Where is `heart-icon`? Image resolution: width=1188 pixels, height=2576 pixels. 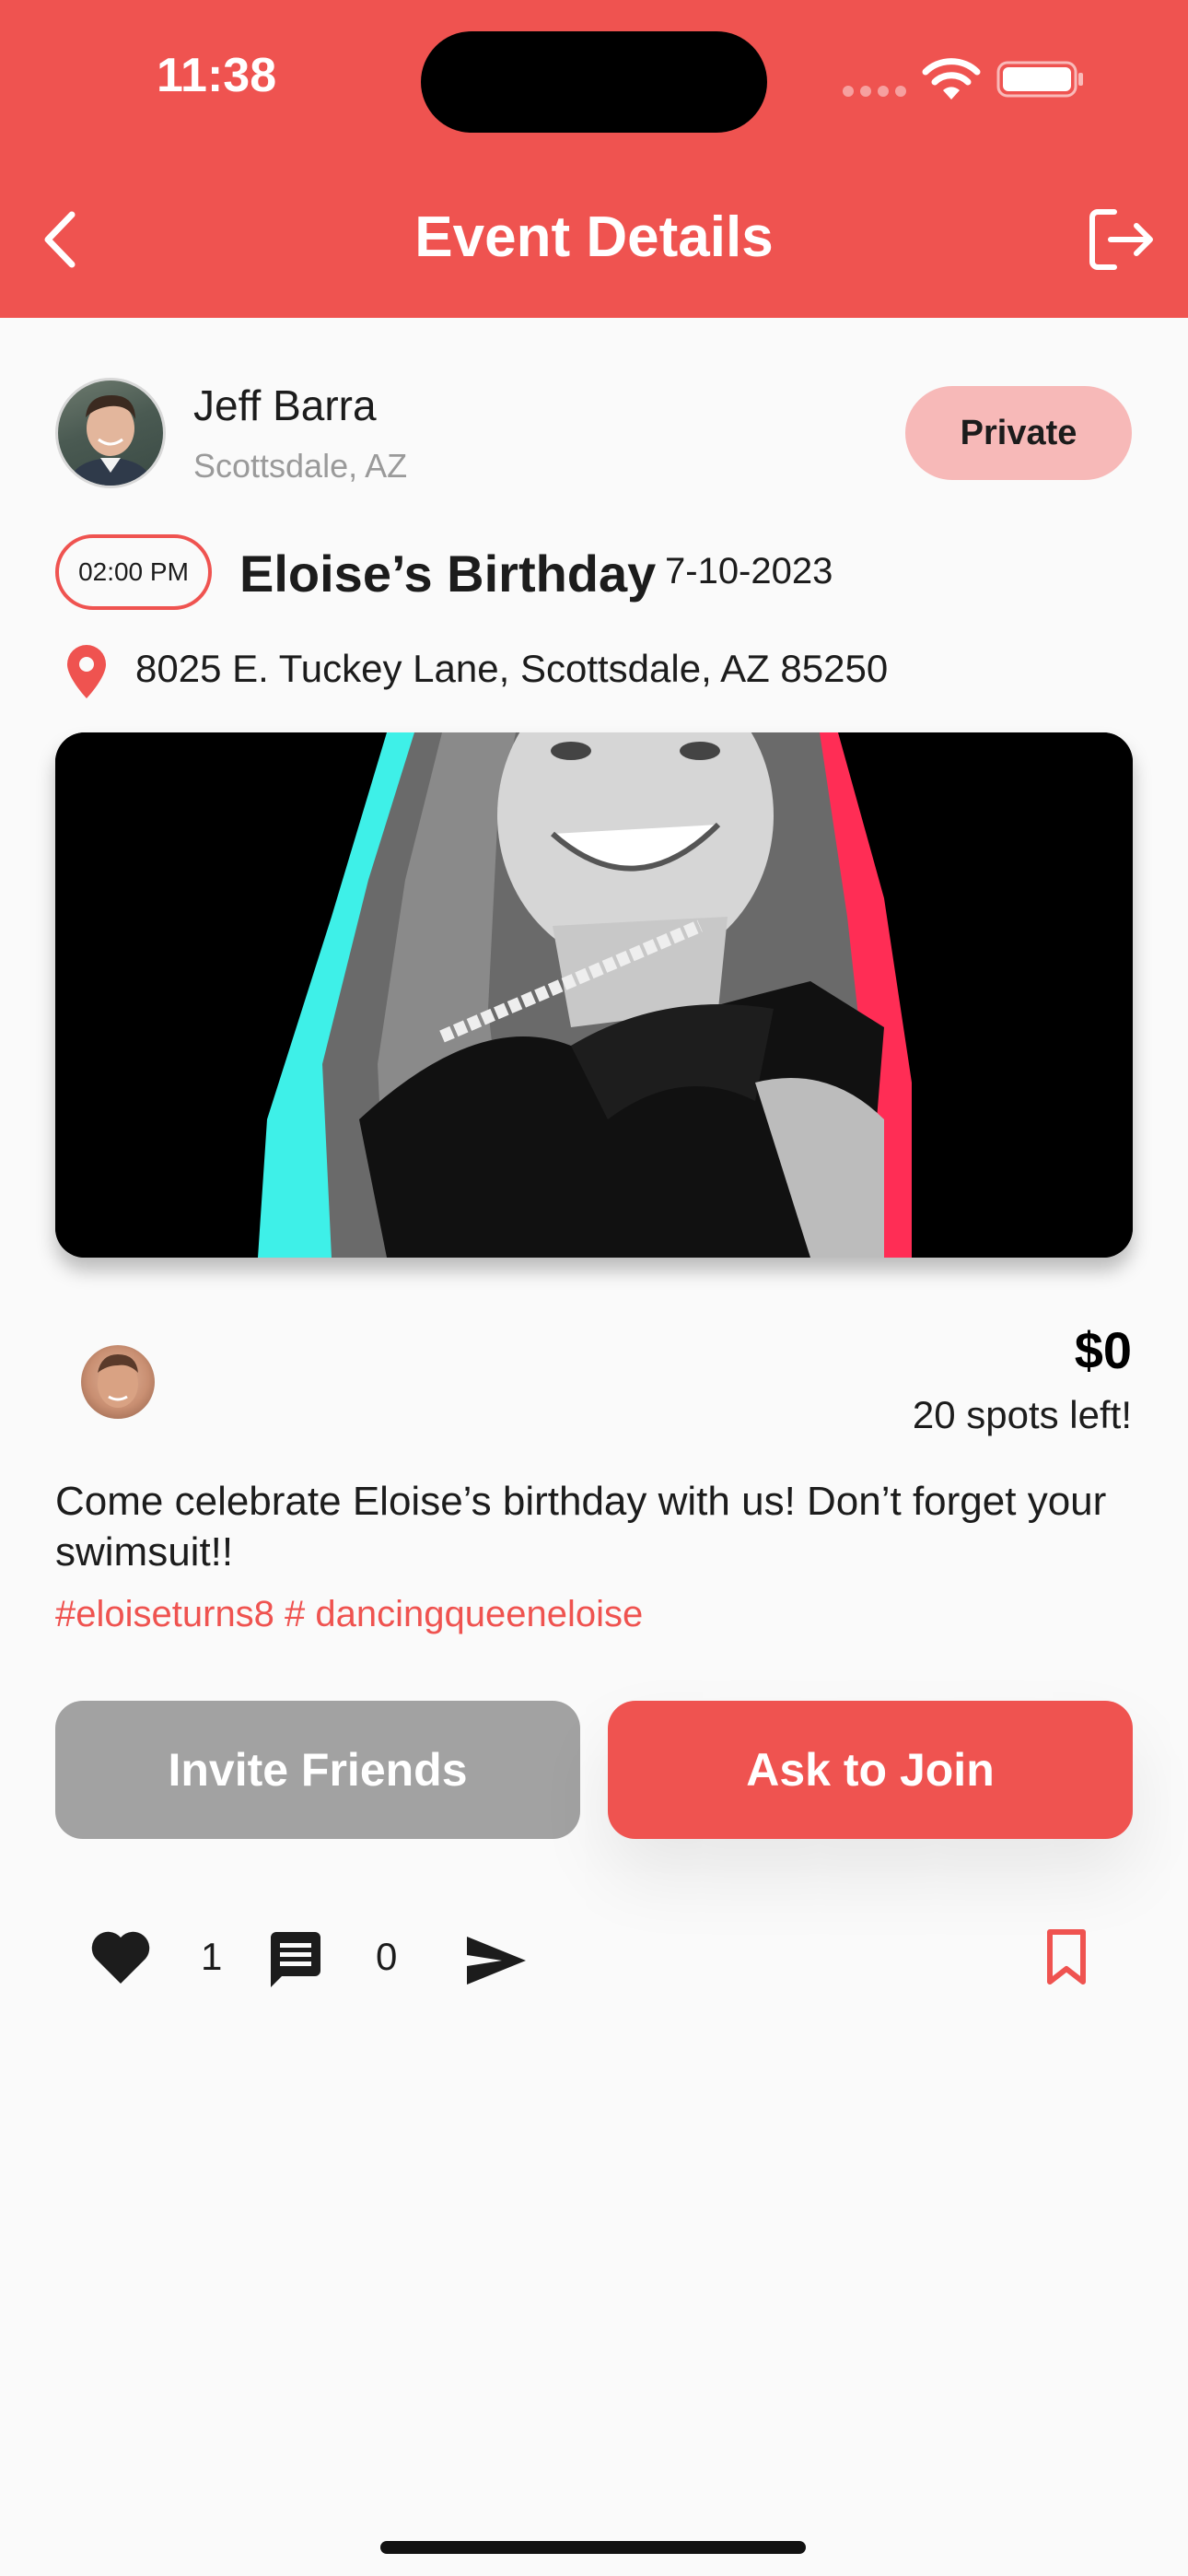 heart-icon is located at coordinates (120, 1957).